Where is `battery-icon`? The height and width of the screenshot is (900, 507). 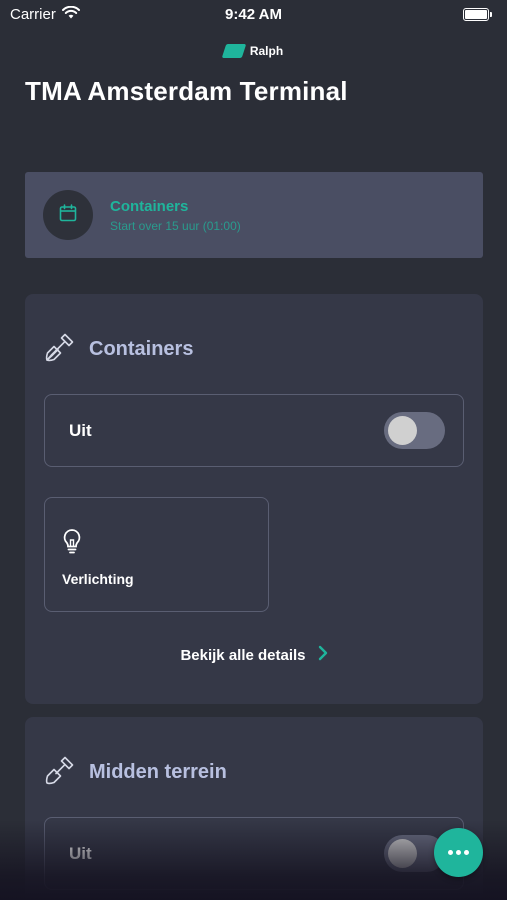 battery-icon is located at coordinates (477, 14).